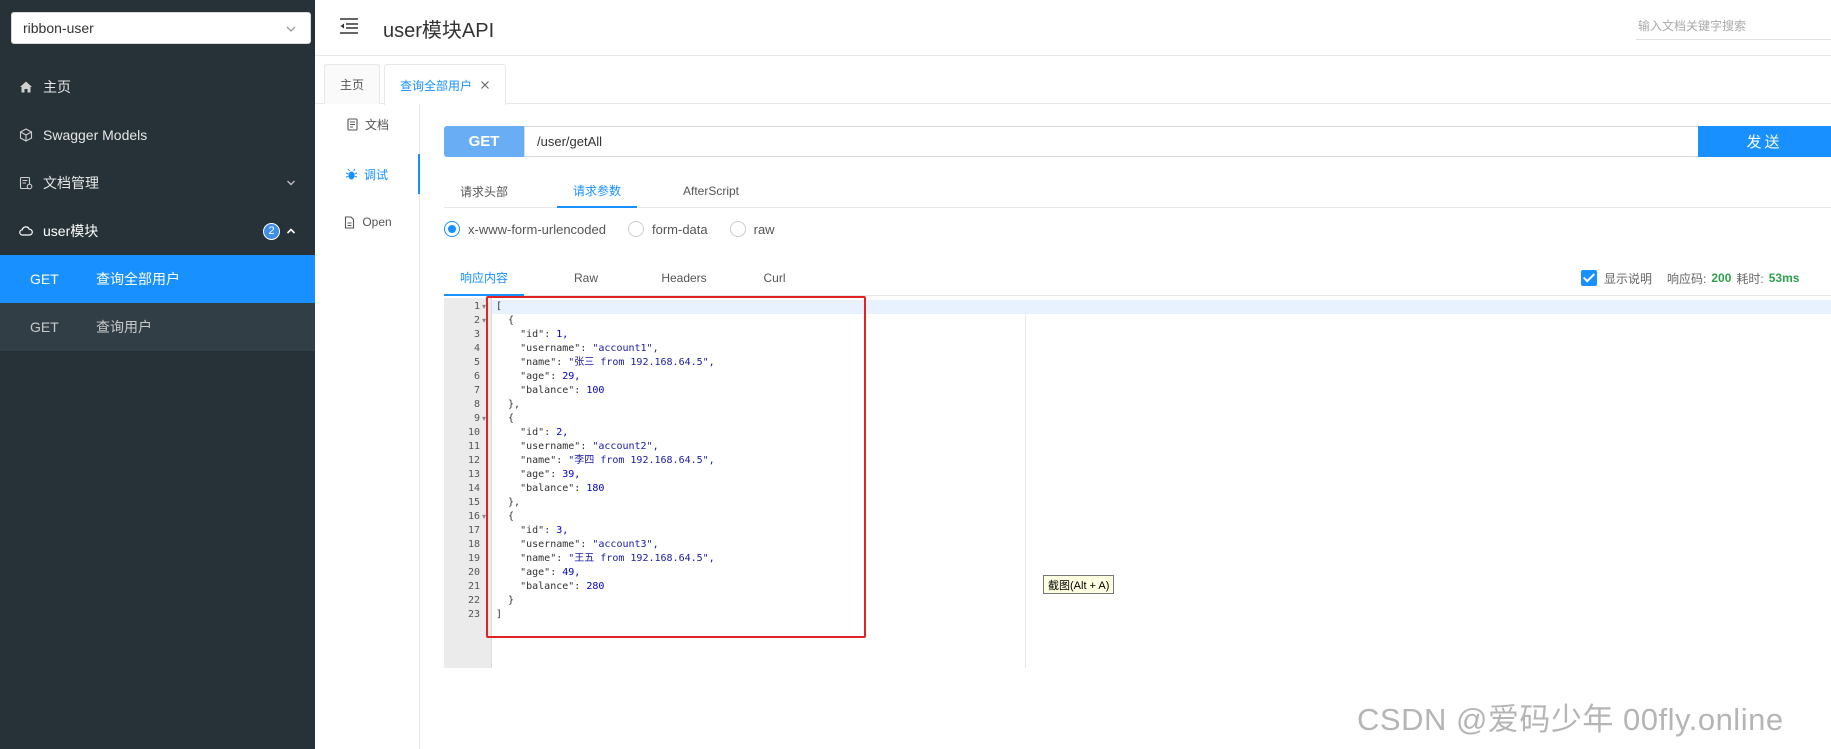 Image resolution: width=1831 pixels, height=749 pixels. I want to click on highlight-annotation, so click(676, 467).